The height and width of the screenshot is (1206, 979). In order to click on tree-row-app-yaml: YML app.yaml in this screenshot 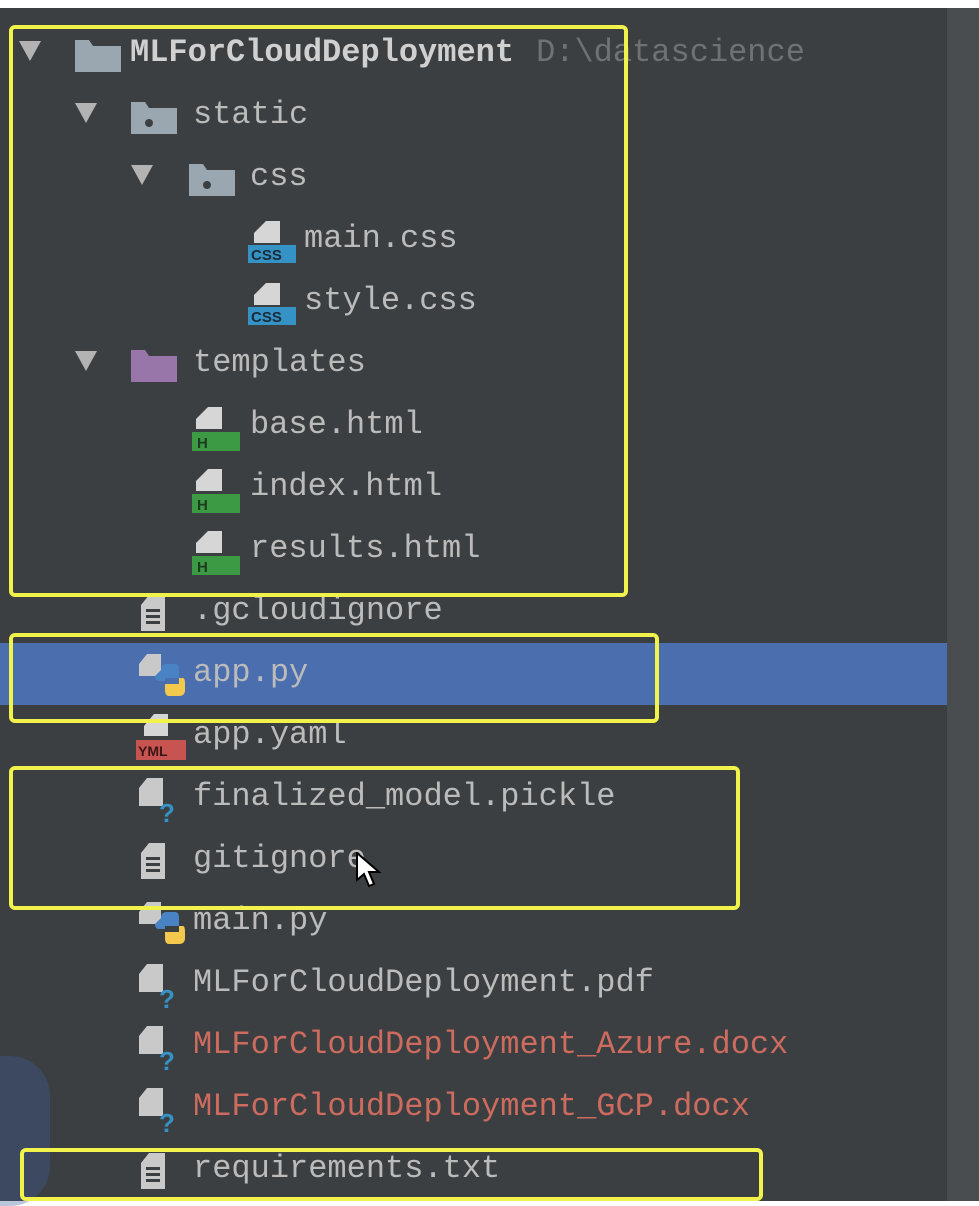, I will do `click(489, 736)`.